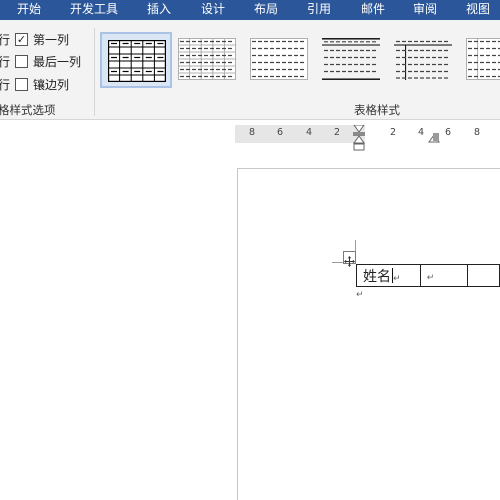  I want to click on tab-review: 审阅, so click(425, 10).